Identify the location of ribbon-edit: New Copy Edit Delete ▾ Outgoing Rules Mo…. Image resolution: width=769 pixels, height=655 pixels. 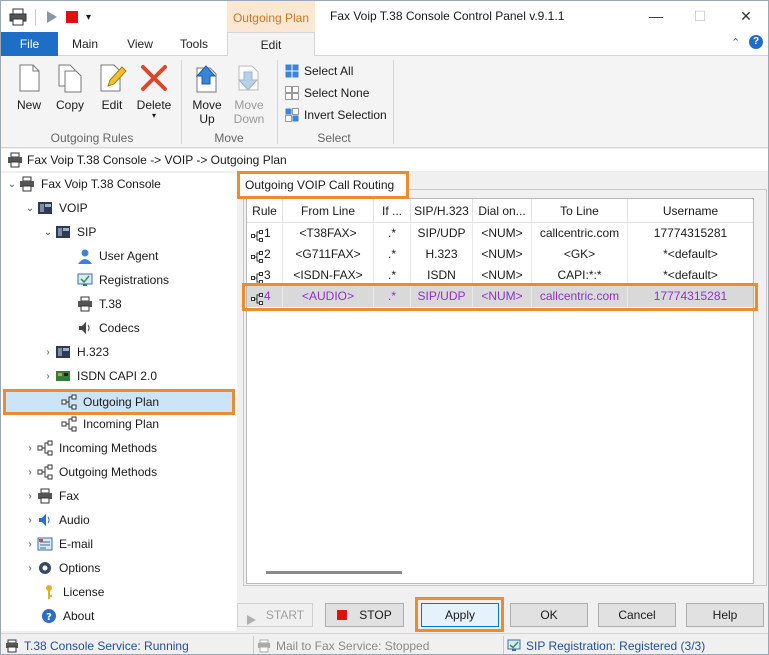
(384, 102).